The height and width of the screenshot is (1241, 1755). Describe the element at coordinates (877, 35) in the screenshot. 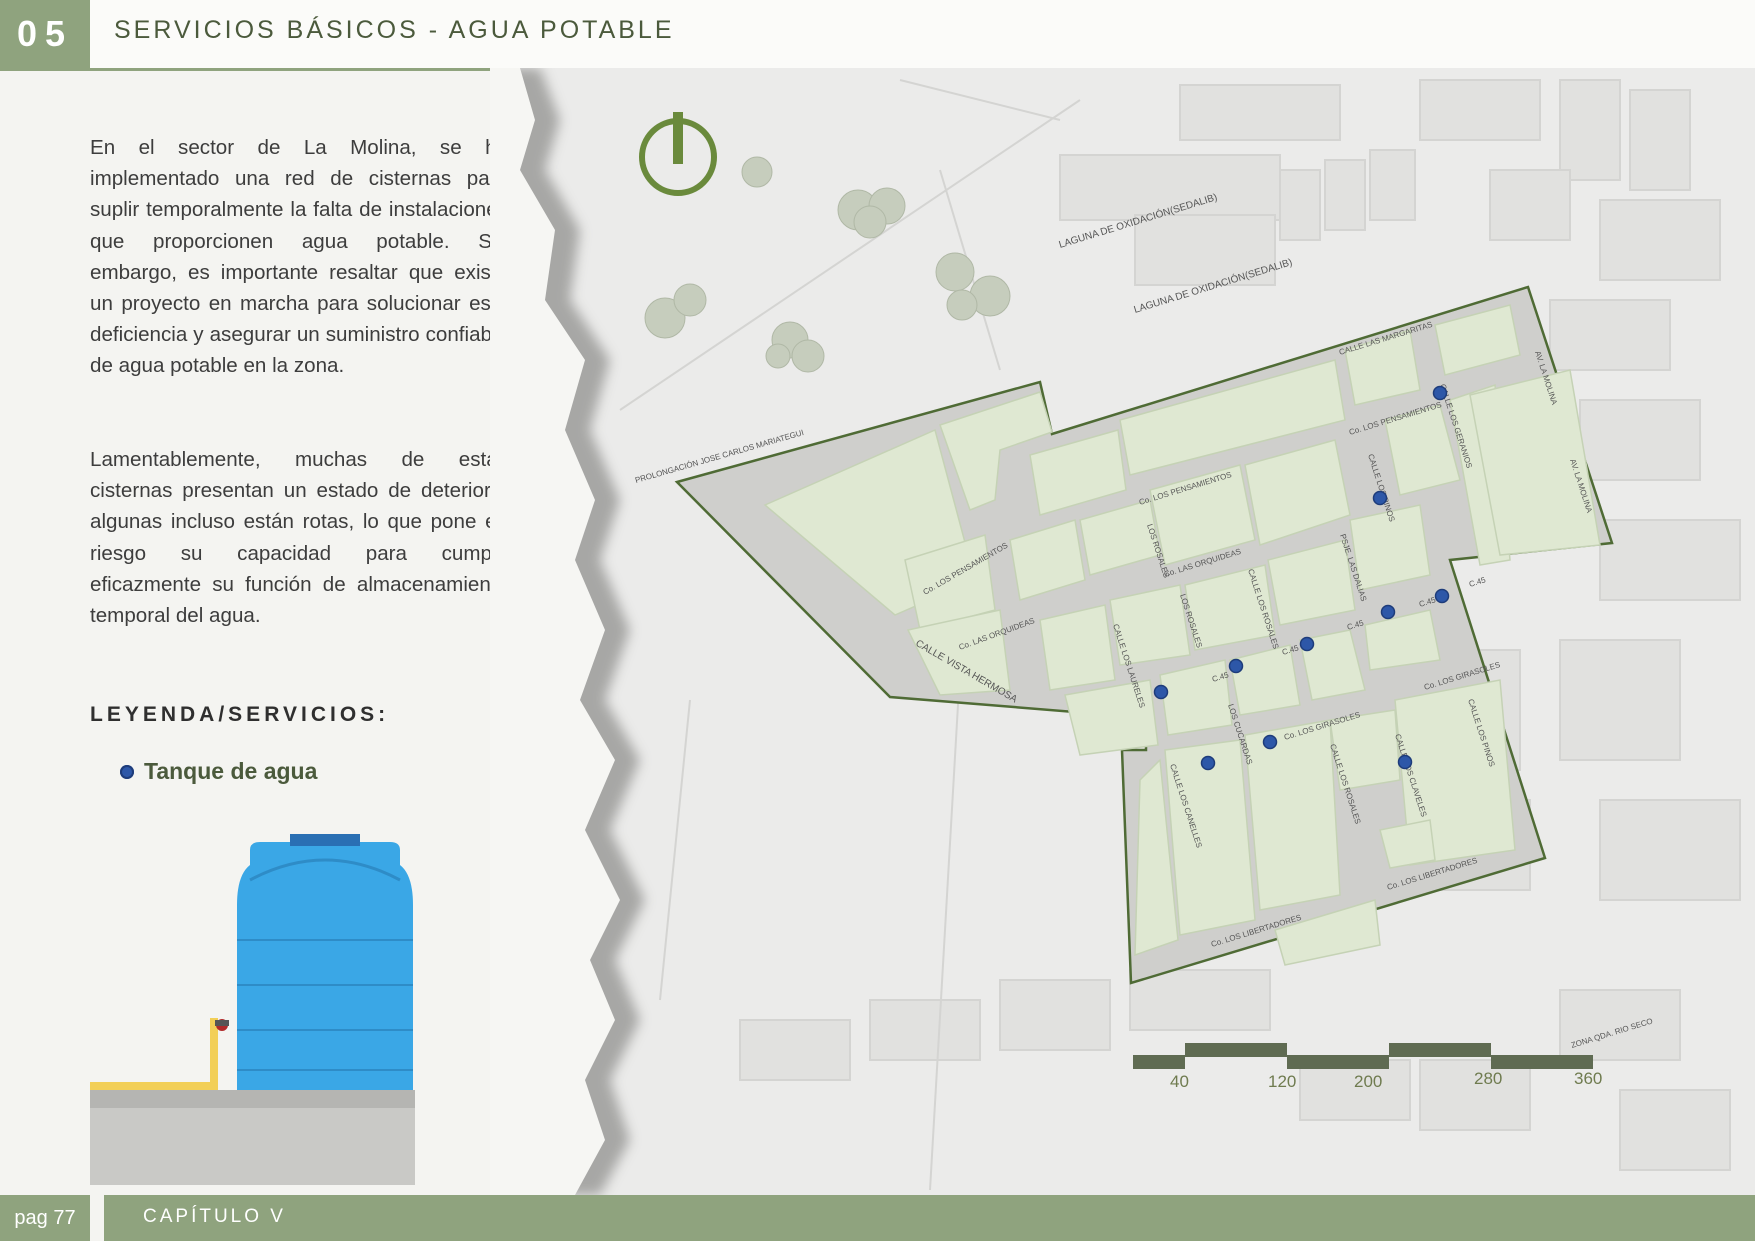

I see `page-header: 05 SERVICIOS BÁSICOS - AGUA POTABLE` at that location.